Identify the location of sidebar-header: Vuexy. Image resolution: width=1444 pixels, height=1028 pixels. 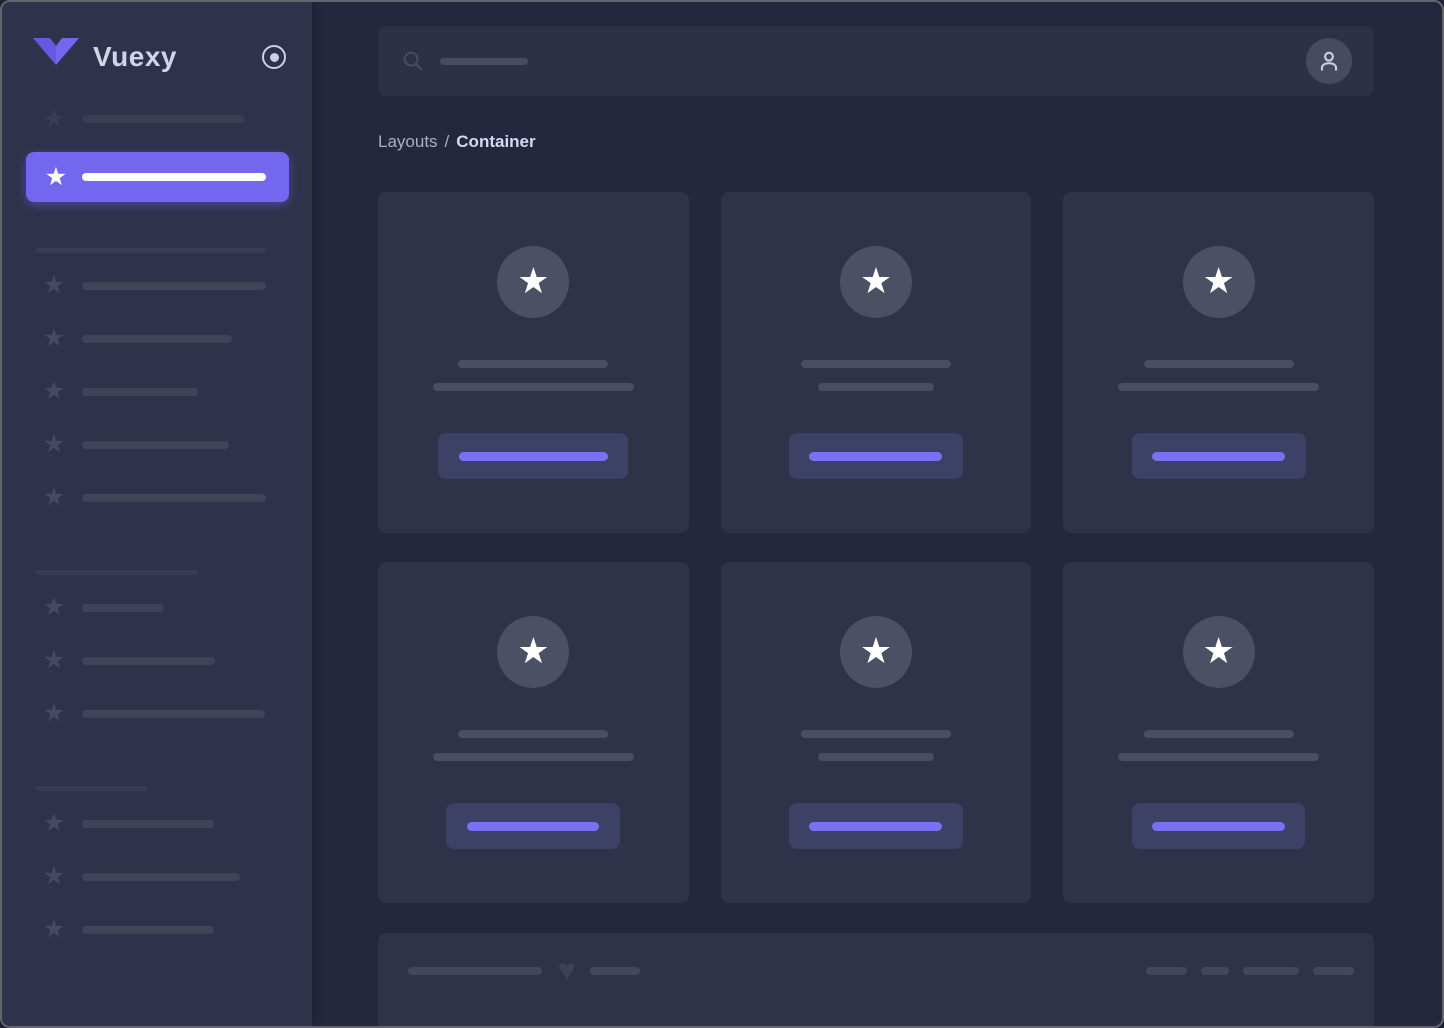
(157, 57).